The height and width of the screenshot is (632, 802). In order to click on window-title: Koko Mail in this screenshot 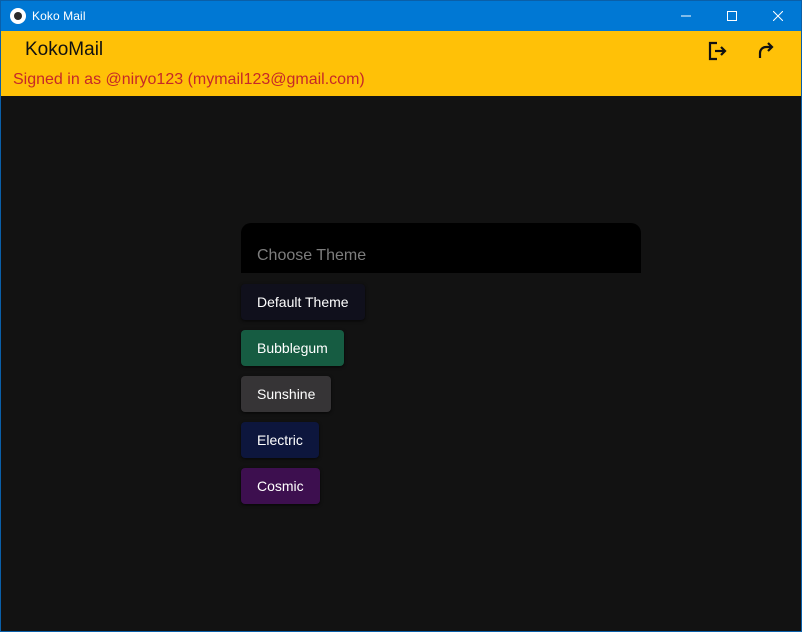, I will do `click(59, 16)`.